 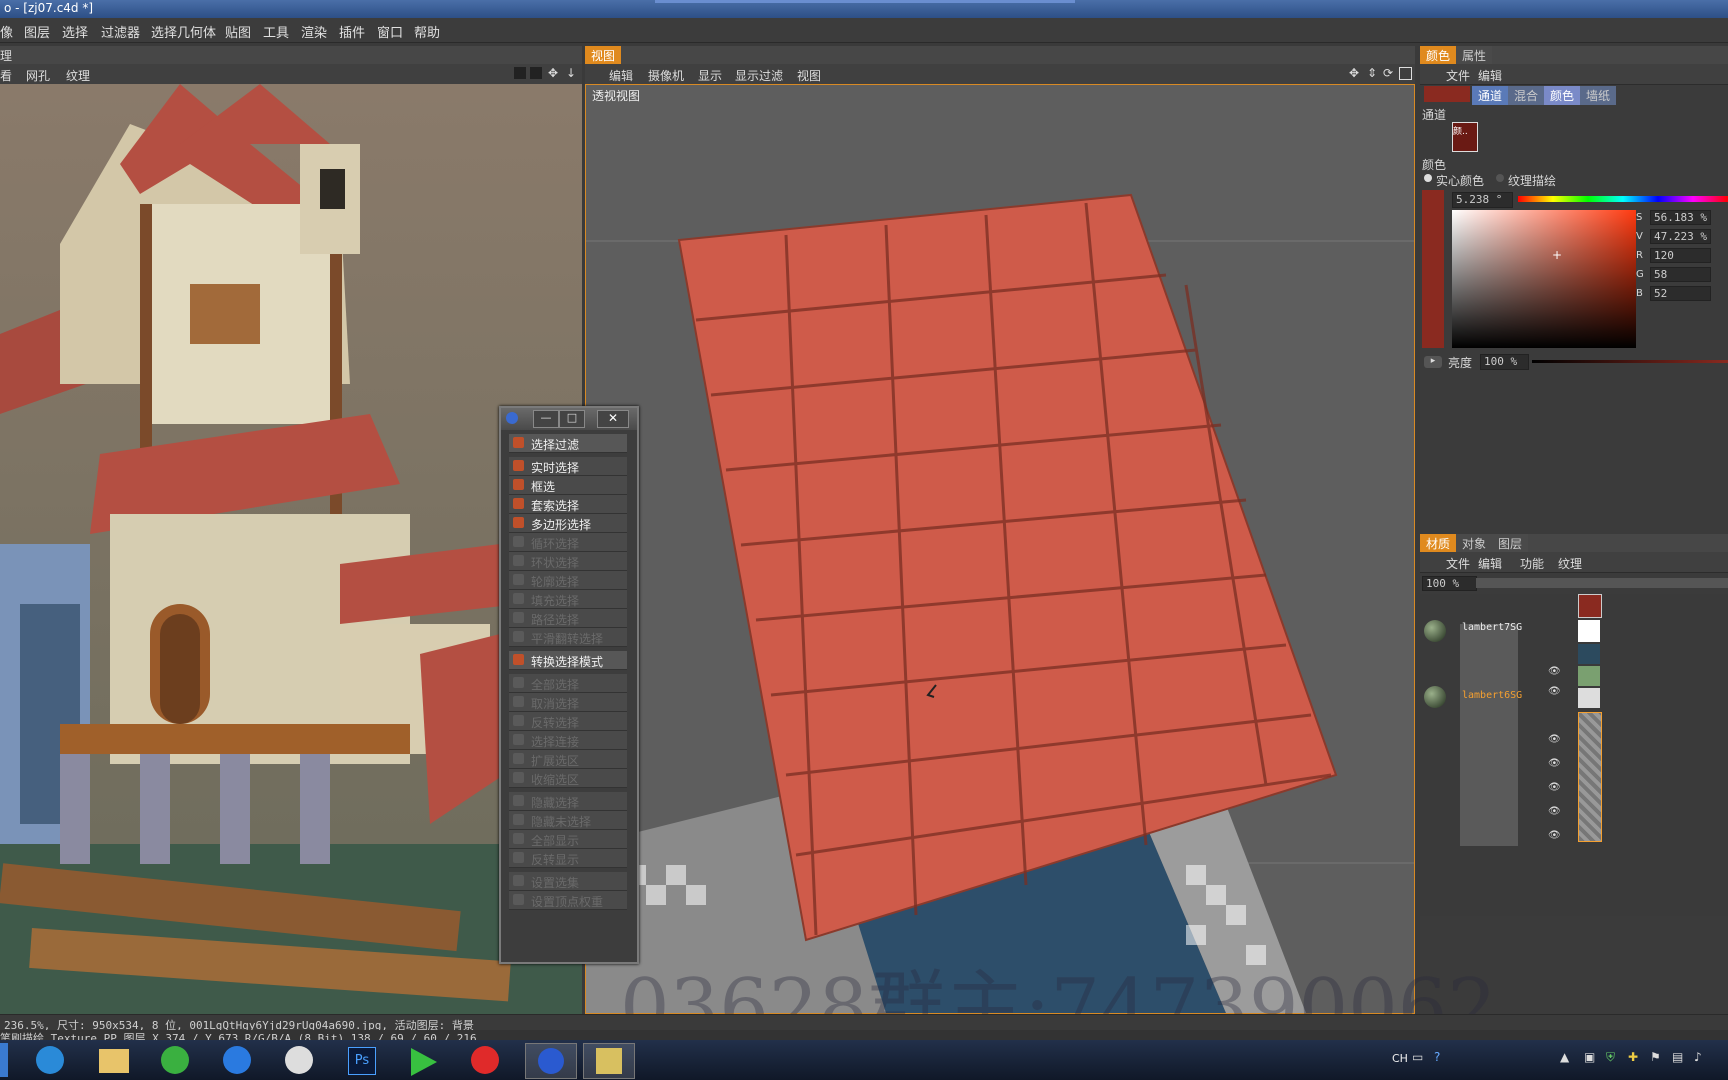 I want to click on menu-item-render: 渲染, so click(x=314, y=31).